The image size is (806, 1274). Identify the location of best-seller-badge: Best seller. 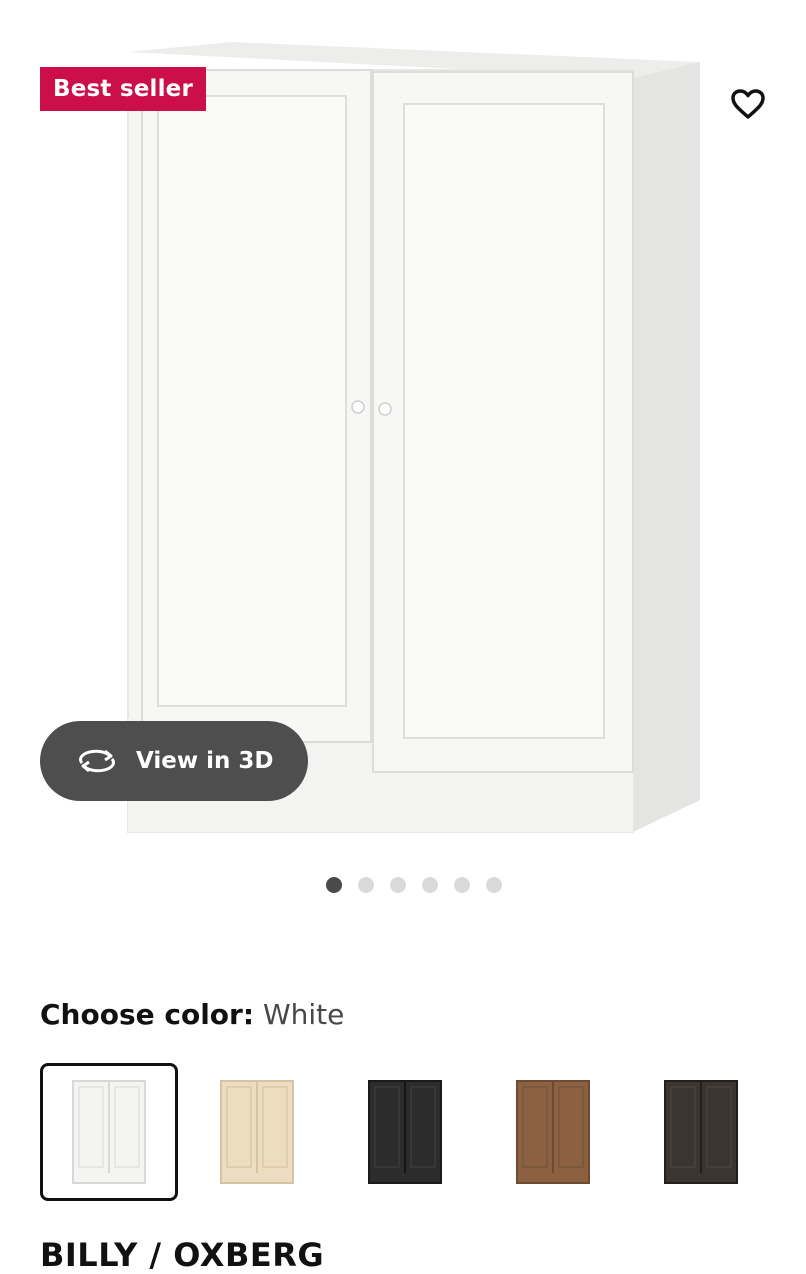
(123, 89).